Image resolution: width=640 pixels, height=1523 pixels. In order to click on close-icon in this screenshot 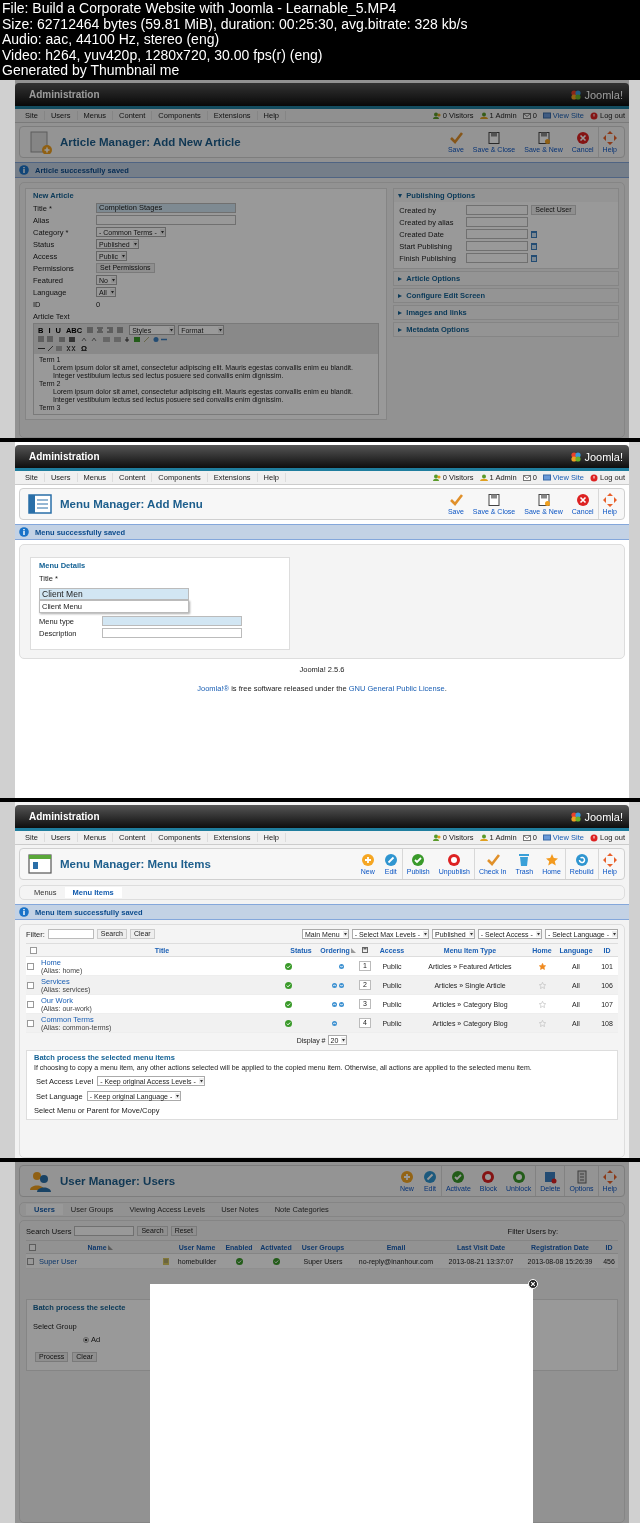, I will do `click(533, 1284)`.